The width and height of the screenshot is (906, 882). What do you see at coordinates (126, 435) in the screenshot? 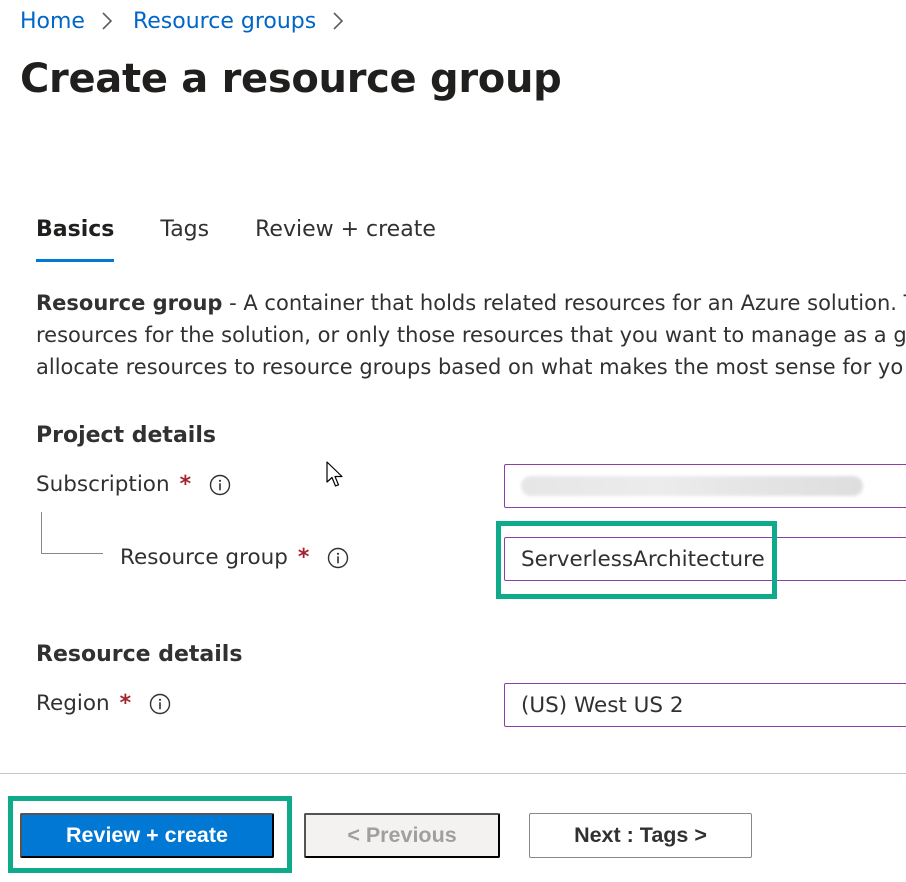
I see `project-details-heading: Project details` at bounding box center [126, 435].